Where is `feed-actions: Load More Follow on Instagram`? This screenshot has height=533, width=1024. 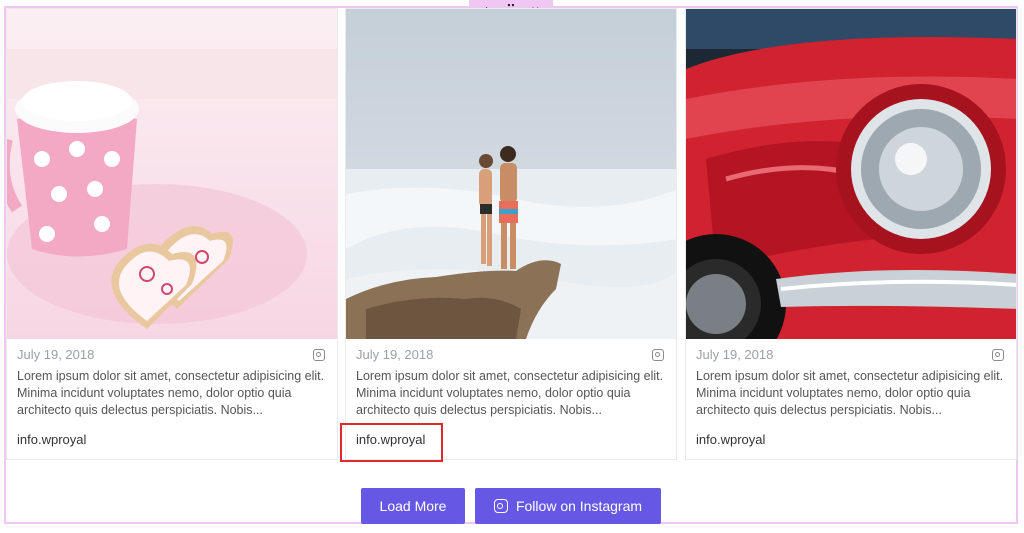 feed-actions: Load More Follow on Instagram is located at coordinates (511, 506).